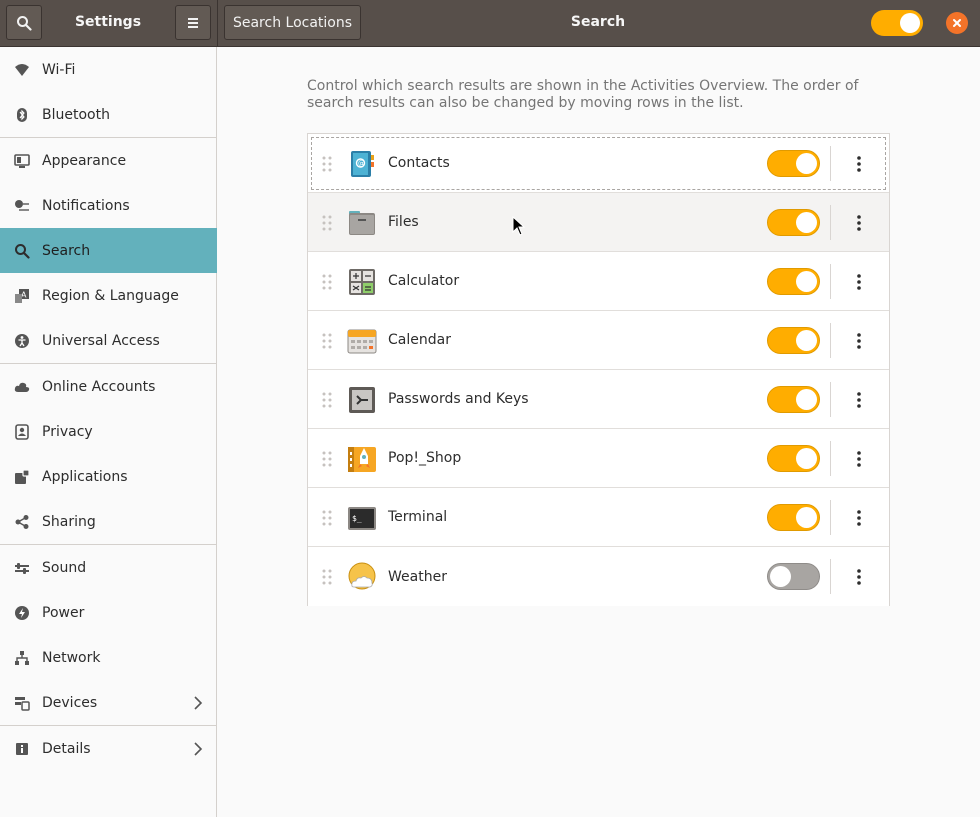  Describe the element at coordinates (362, 164) in the screenshot. I see `contacts-icon: @` at that location.